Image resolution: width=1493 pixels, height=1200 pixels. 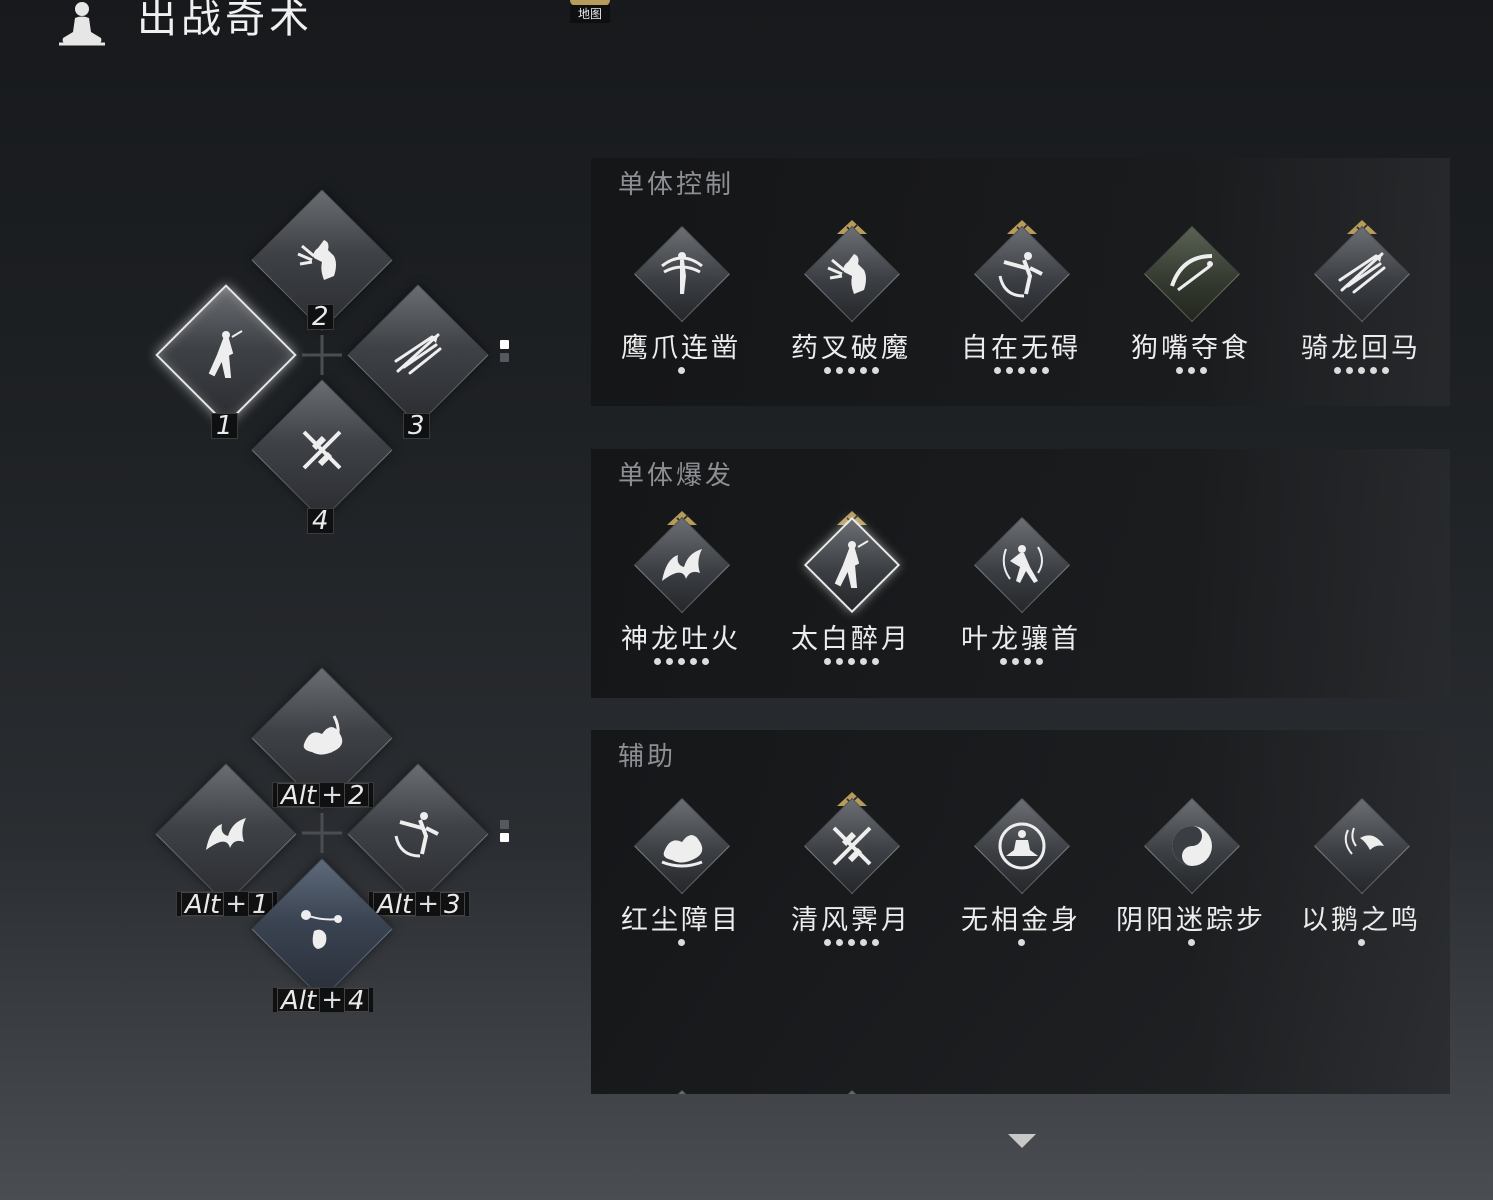 What do you see at coordinates (681, 920) in the screenshot?
I see `skill-name: 红尘障目` at bounding box center [681, 920].